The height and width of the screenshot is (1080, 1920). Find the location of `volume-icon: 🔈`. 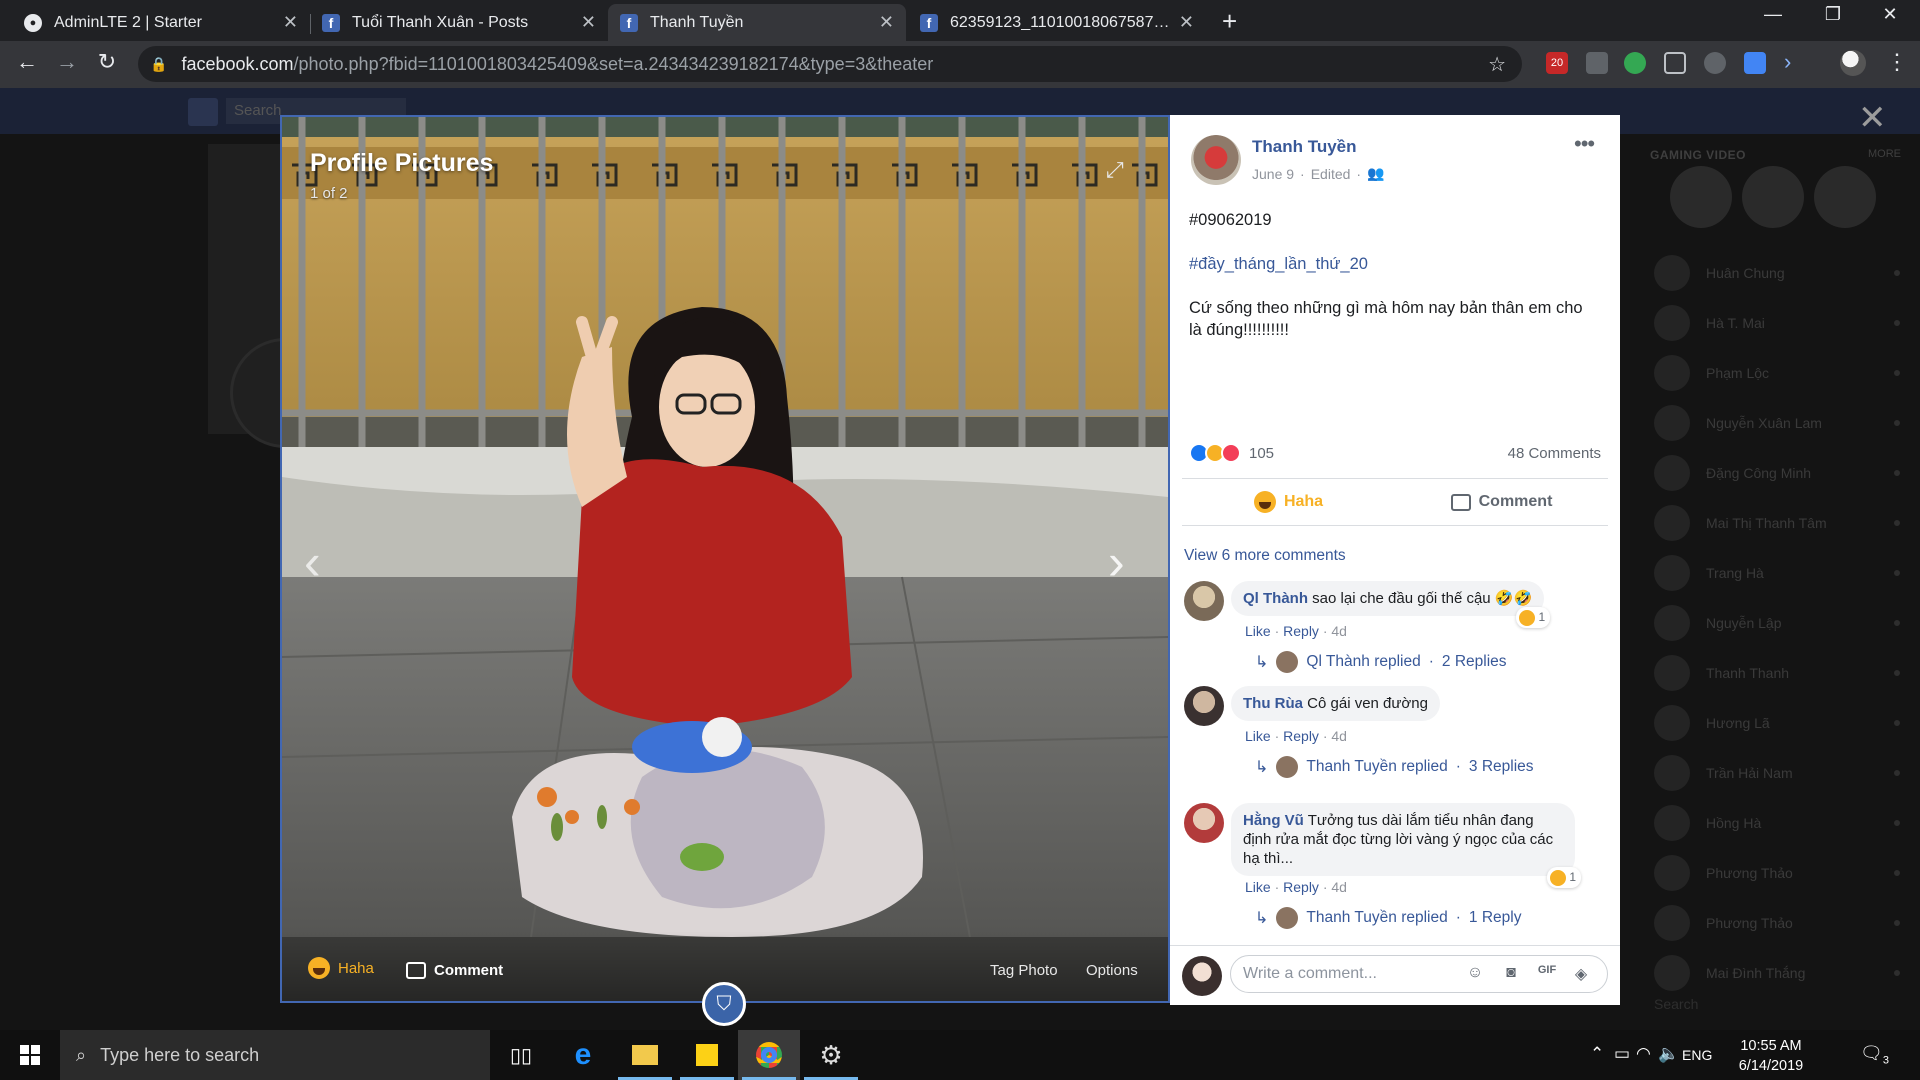

volume-icon: 🔈 is located at coordinates (1668, 1054).